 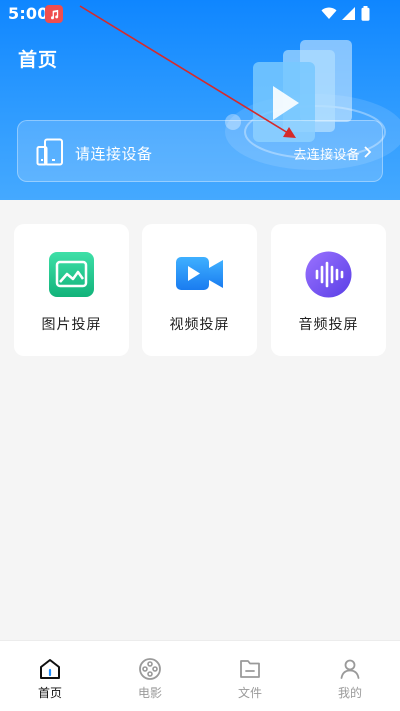 I want to click on audio-cast-card: 音频投屏, so click(x=328, y=290).